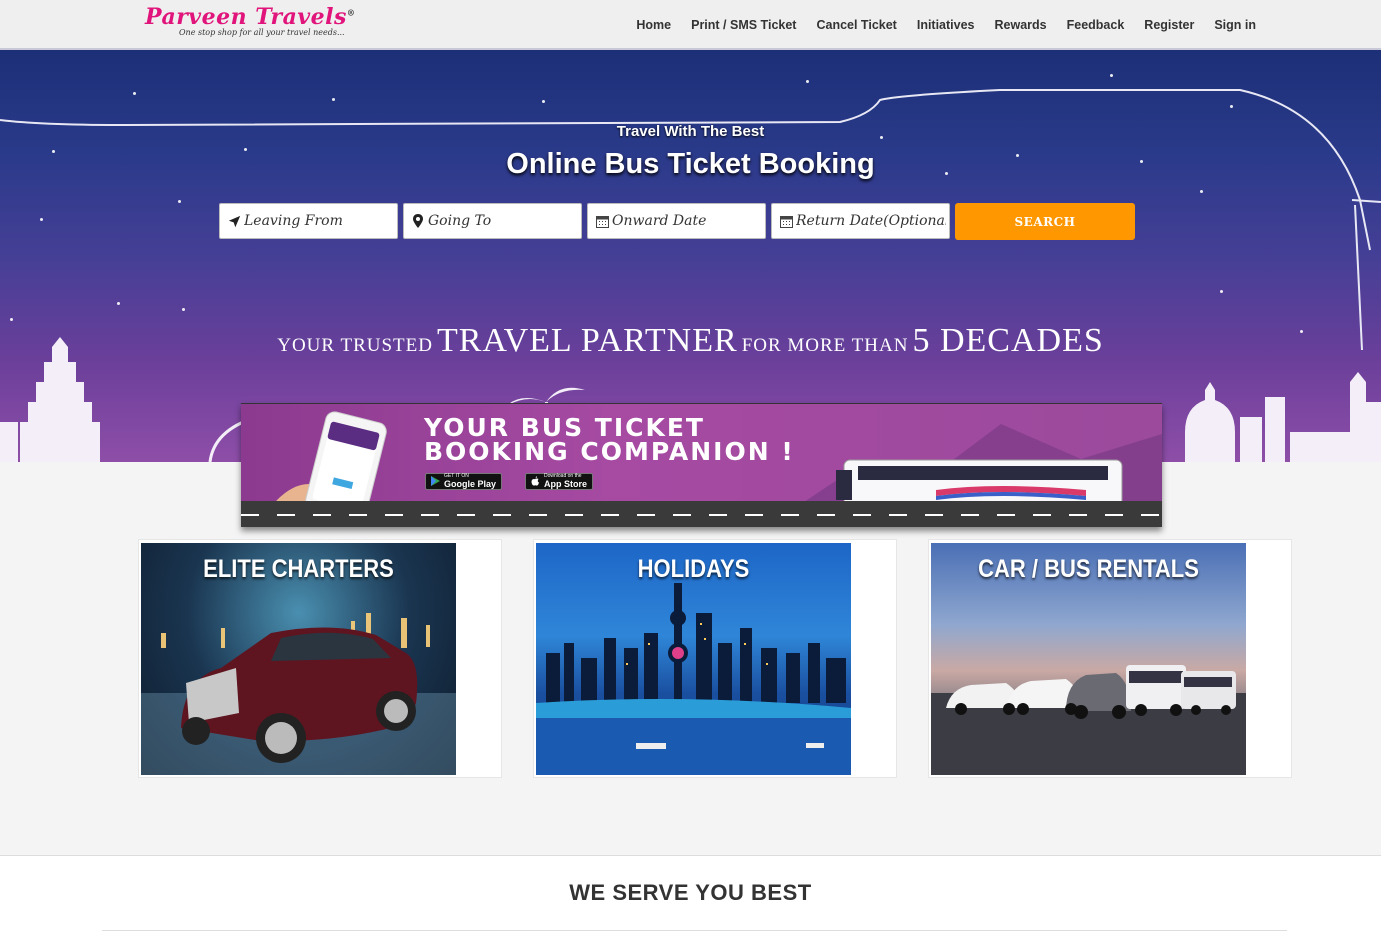 The width and height of the screenshot is (1381, 947). I want to click on return-date-input, so click(871, 221).